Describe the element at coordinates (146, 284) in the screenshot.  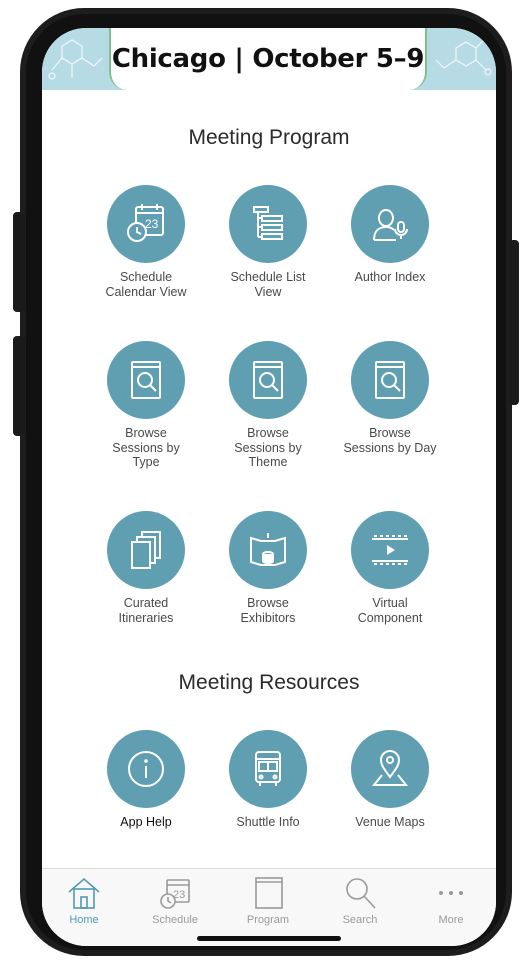
I see `tile-label: Schedule Calendar View` at that location.